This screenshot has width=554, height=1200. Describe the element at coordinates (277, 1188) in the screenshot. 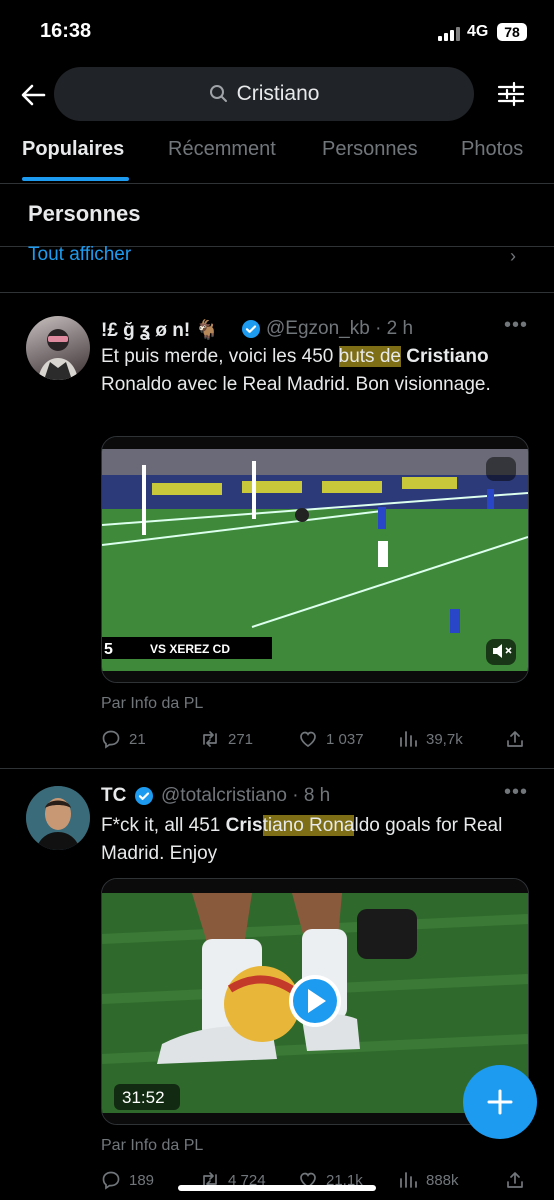

I see `home-indicator` at that location.